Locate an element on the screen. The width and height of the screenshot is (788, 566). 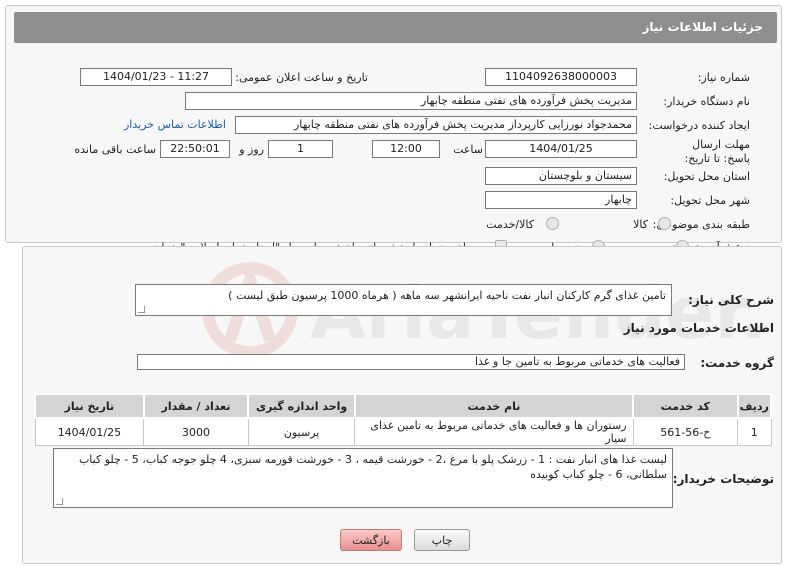
cell-code: خ-56-561 is located at coordinates (685, 431).